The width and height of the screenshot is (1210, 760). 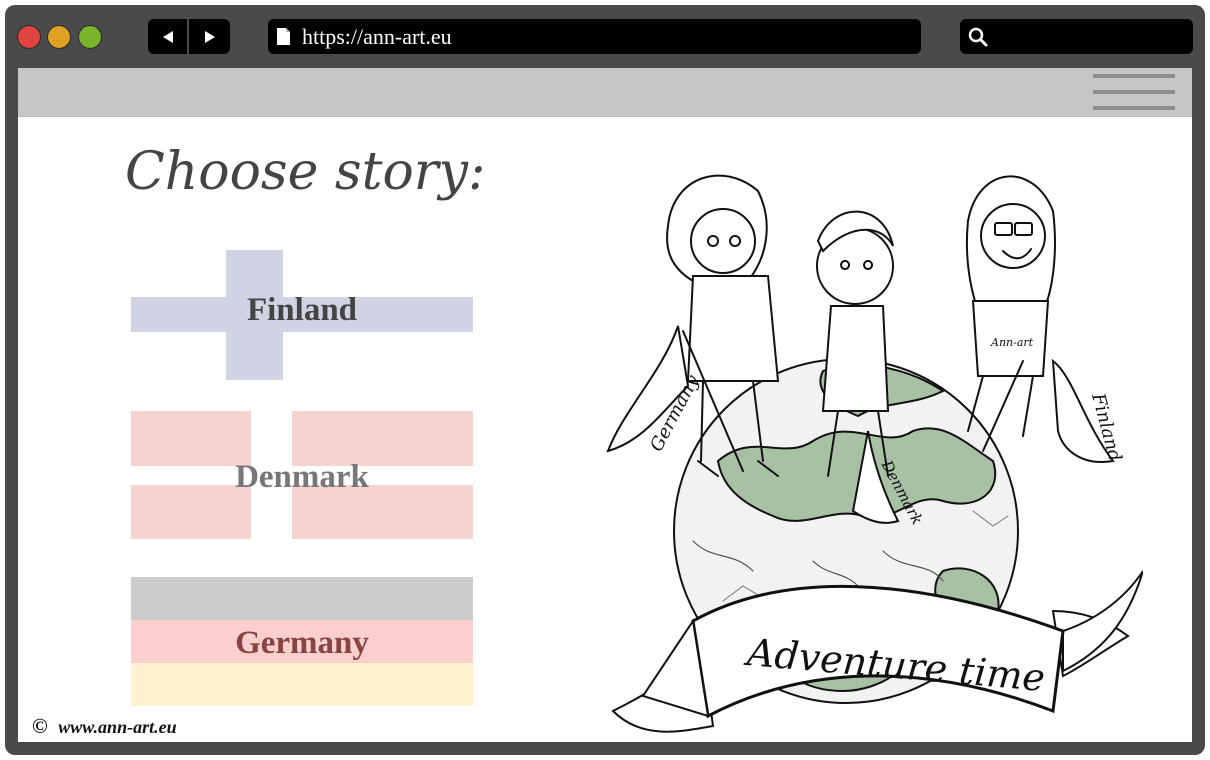 What do you see at coordinates (305, 172) in the screenshot?
I see `page-title: Choose story:` at bounding box center [305, 172].